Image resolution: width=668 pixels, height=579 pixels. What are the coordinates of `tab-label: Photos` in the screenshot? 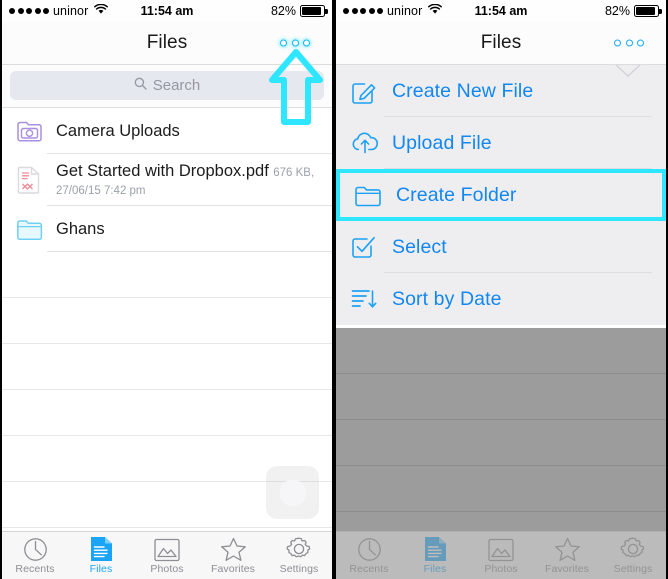 It's located at (167, 569).